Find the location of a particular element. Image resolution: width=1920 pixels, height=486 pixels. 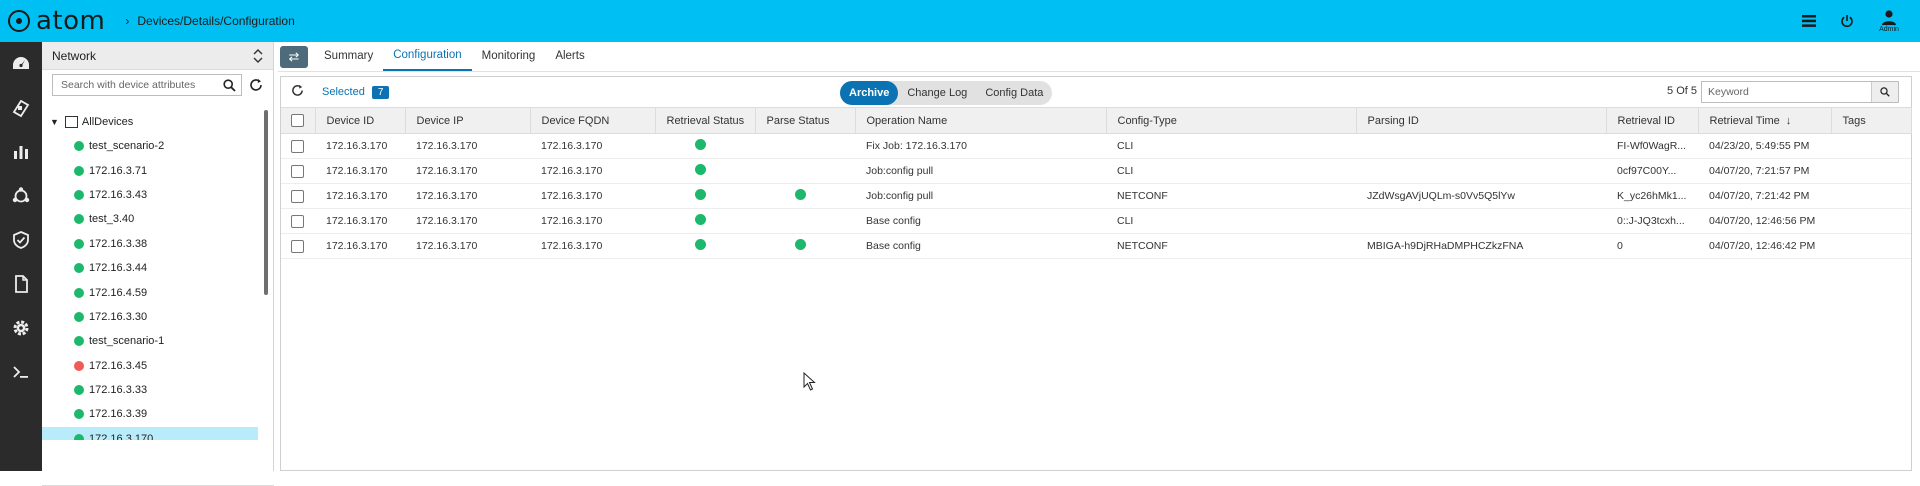

sort-desc-icon: ↓ is located at coordinates (1789, 121).